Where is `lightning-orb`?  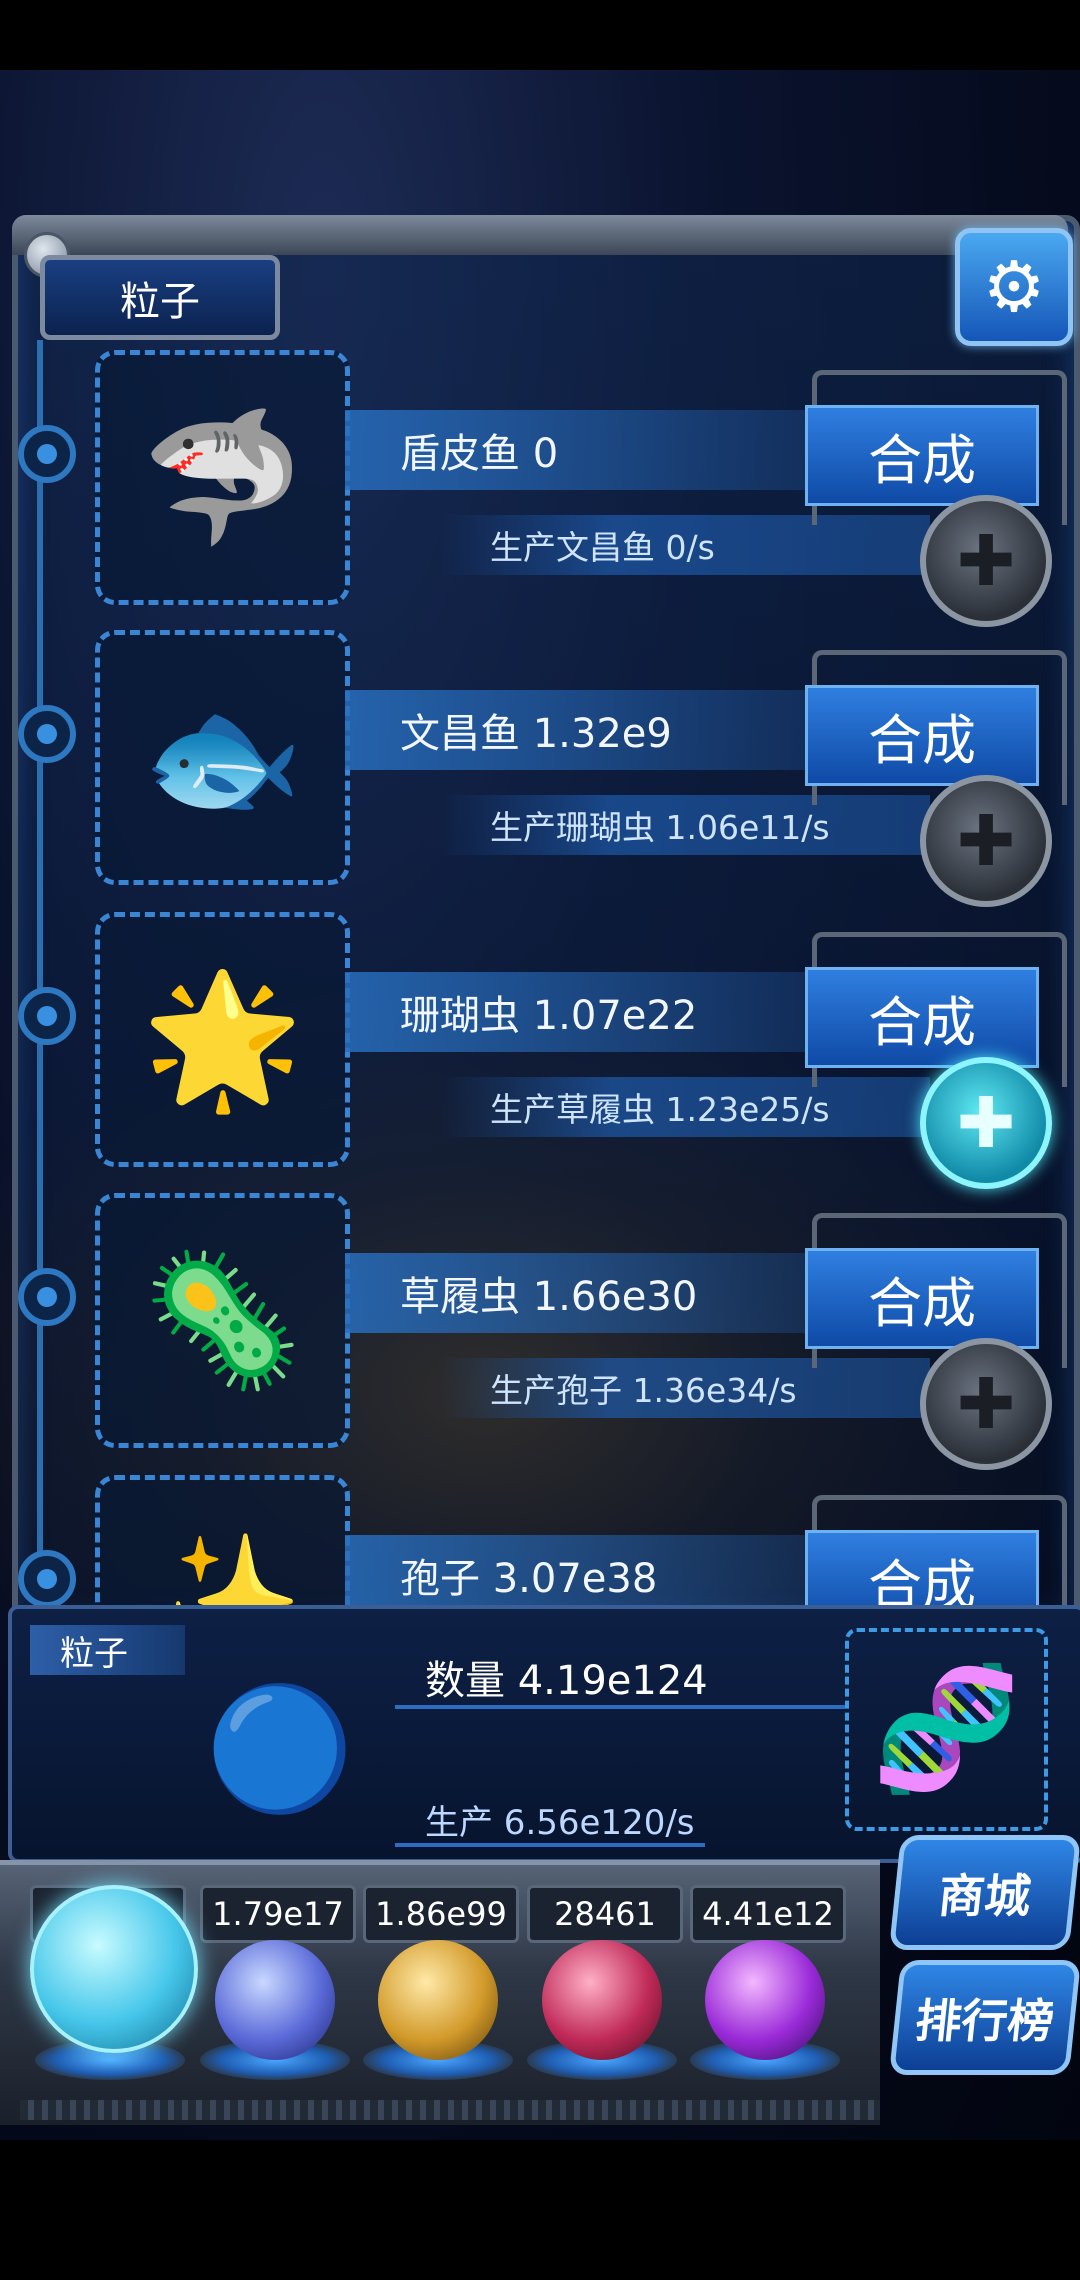 lightning-orb is located at coordinates (275, 2000).